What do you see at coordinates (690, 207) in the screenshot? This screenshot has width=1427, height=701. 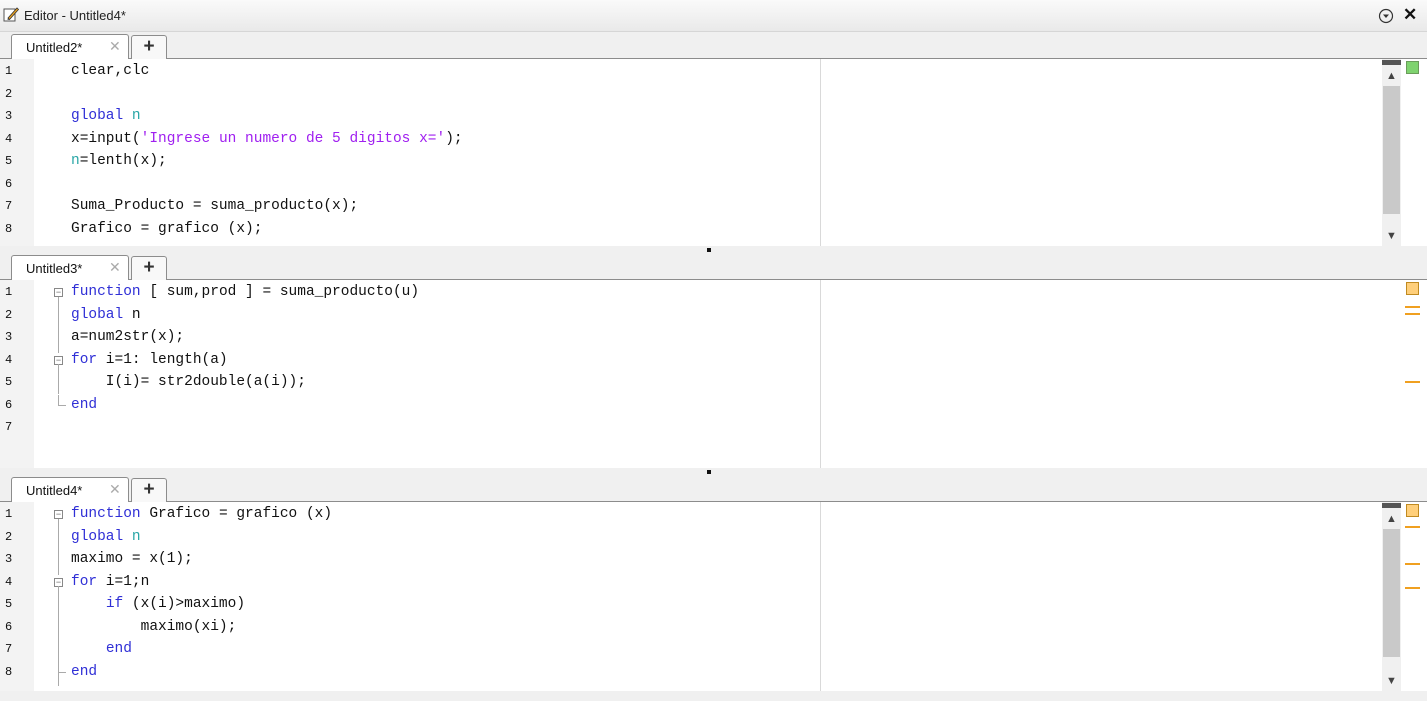 I see `code-line: 7 Suma_Producto = suma_producto(x);` at bounding box center [690, 207].